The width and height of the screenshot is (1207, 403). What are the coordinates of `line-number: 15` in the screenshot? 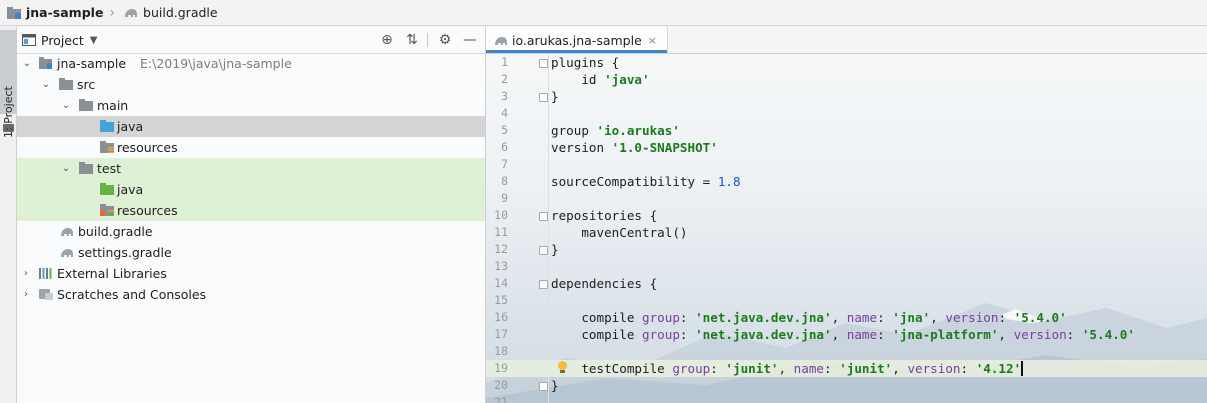 It's located at (501, 300).